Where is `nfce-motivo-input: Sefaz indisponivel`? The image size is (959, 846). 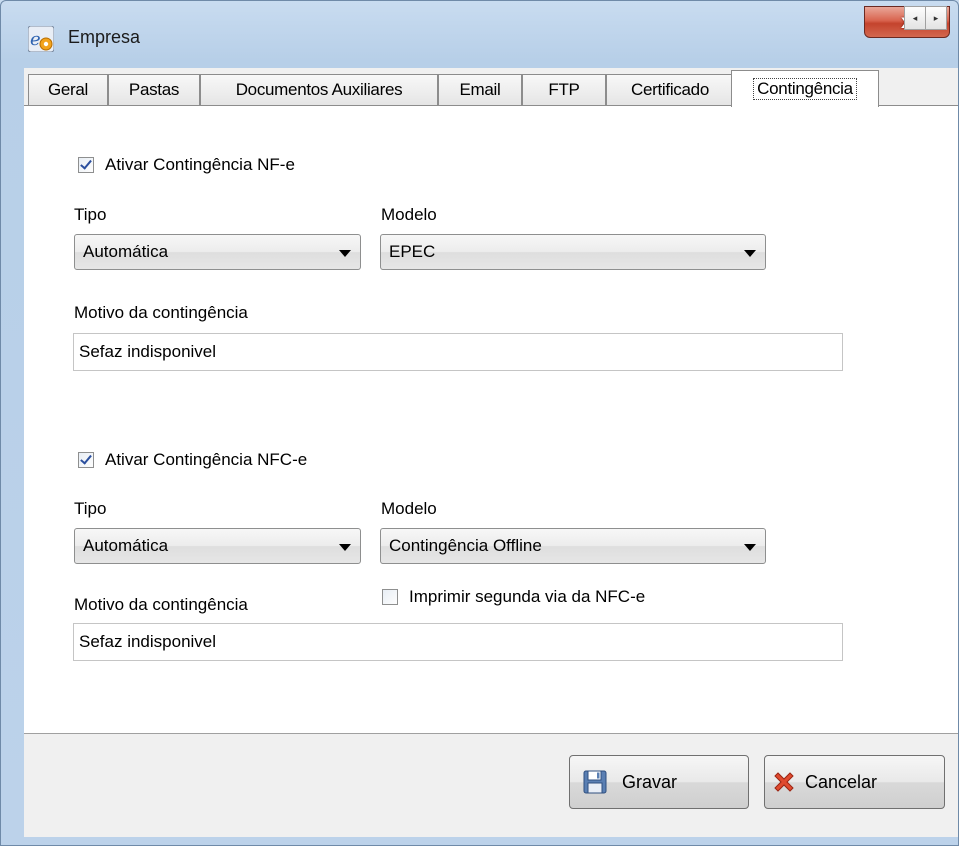 nfce-motivo-input: Sefaz indisponivel is located at coordinates (458, 642).